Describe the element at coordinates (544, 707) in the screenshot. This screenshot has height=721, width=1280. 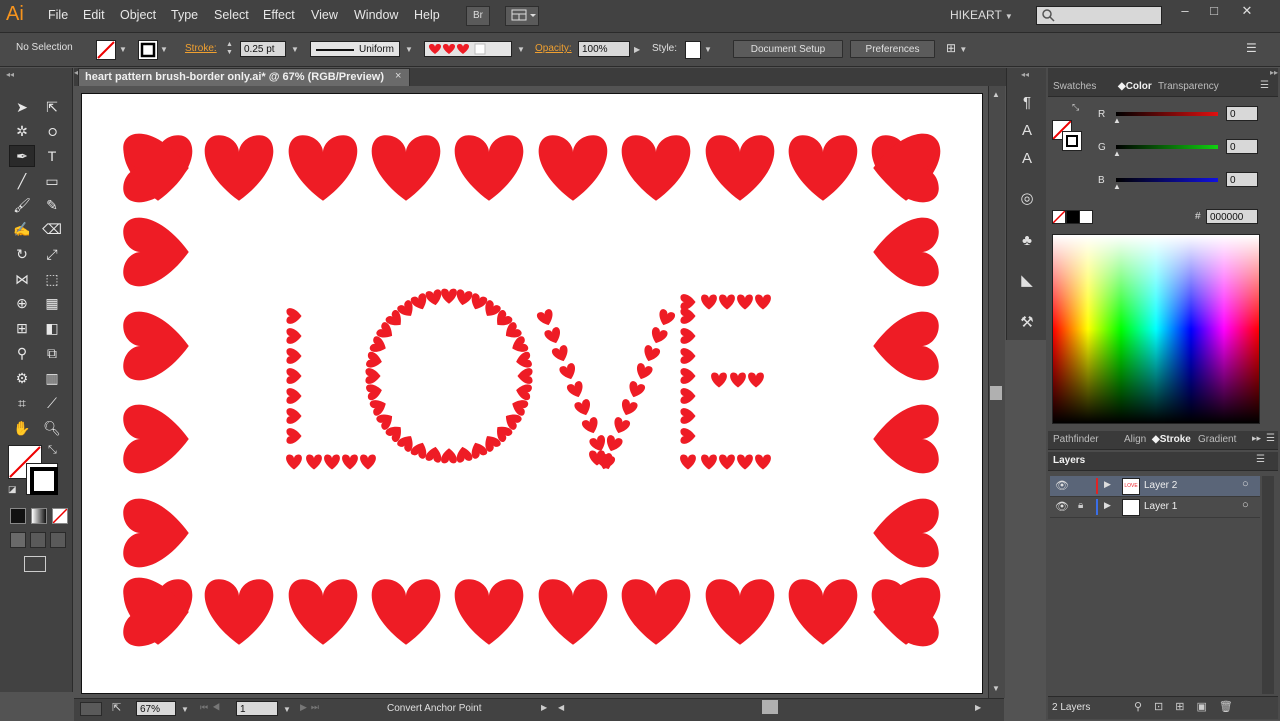
I see `status-menu-icon: ▶` at that location.